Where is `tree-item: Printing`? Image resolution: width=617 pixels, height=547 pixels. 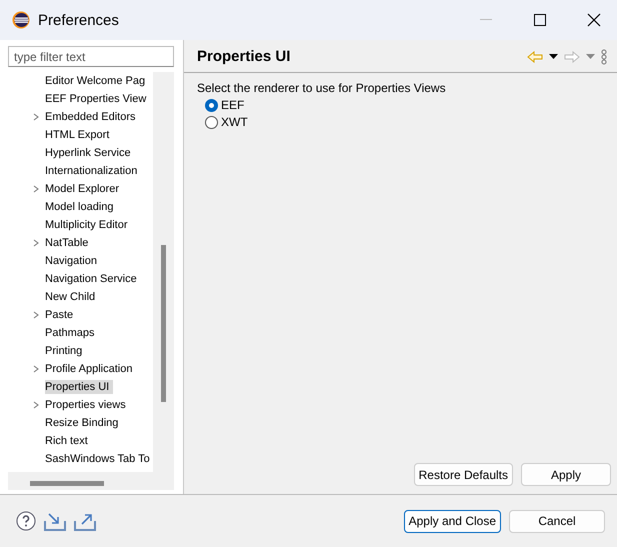 tree-item: Printing is located at coordinates (65, 351).